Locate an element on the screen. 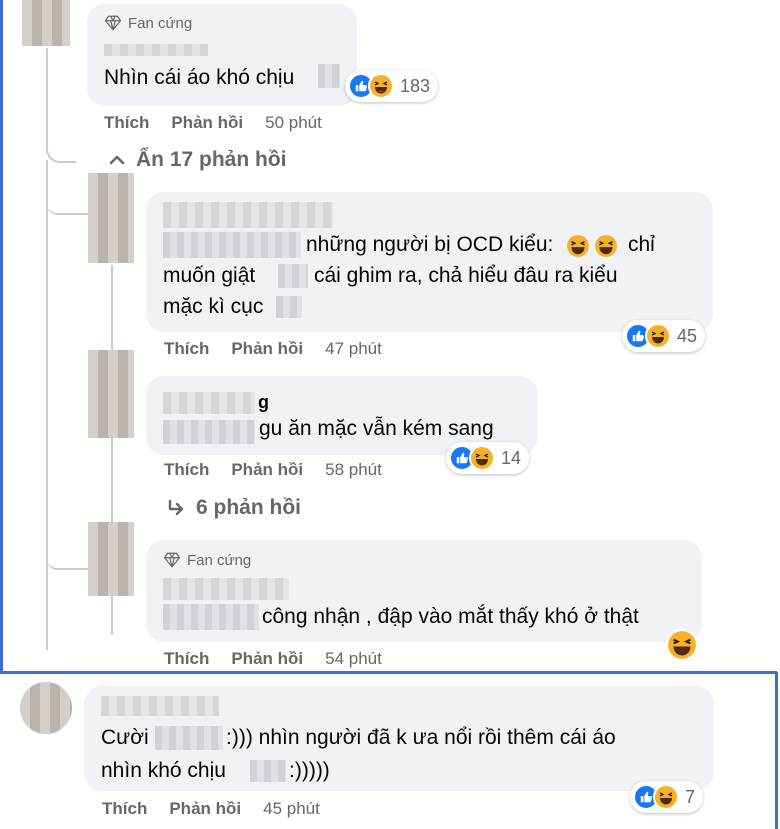  comment-actions: Thích Phản hồi 58 phút is located at coordinates (273, 470).